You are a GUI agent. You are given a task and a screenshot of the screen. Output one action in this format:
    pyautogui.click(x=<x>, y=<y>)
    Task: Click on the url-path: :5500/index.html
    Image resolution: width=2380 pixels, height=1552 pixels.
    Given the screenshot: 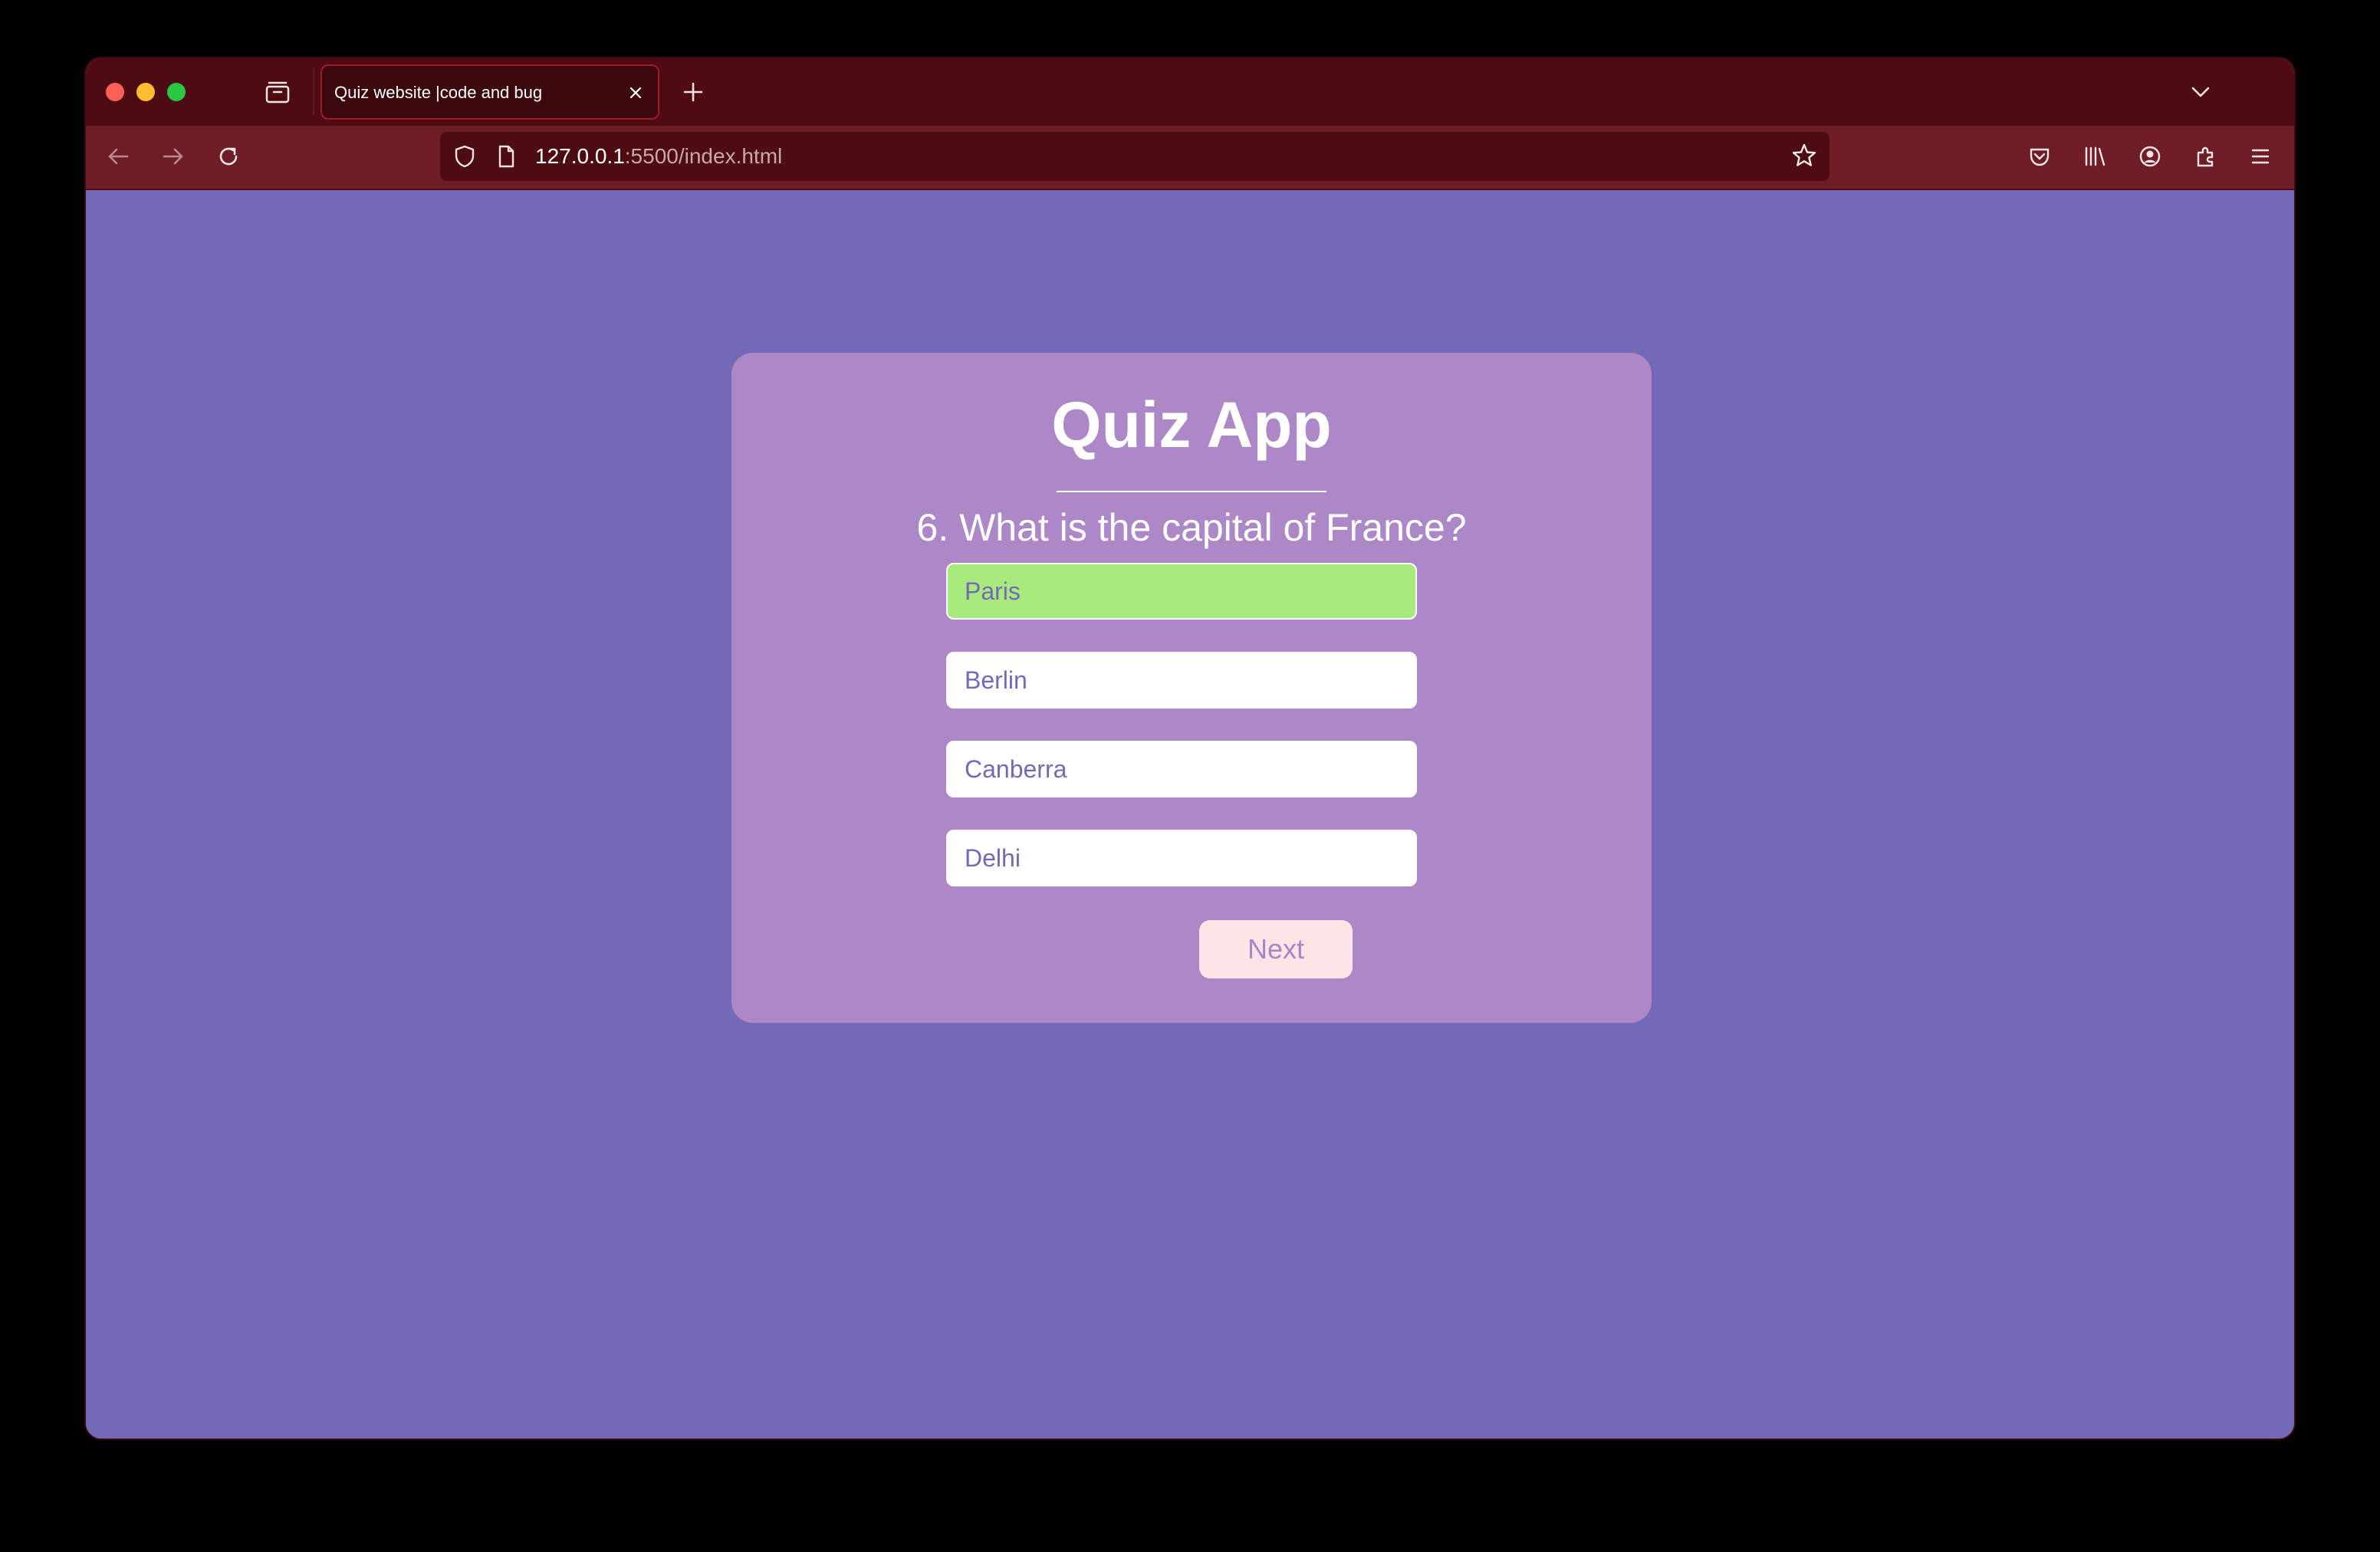 What is the action you would take?
    pyautogui.click(x=703, y=156)
    